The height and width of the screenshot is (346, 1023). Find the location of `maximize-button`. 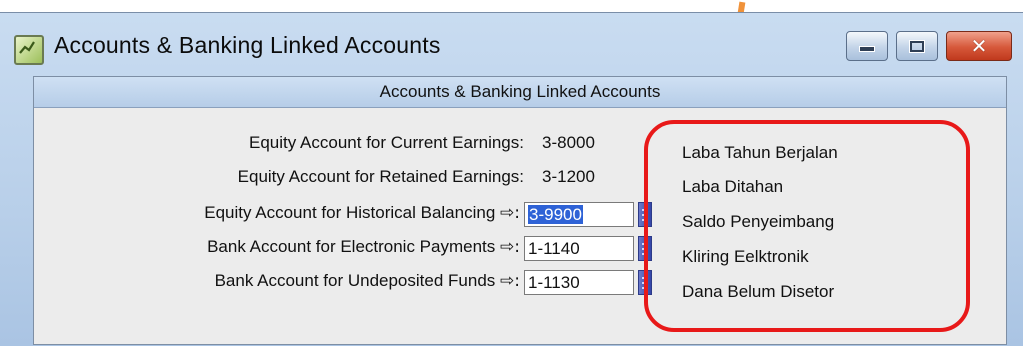

maximize-button is located at coordinates (917, 46).